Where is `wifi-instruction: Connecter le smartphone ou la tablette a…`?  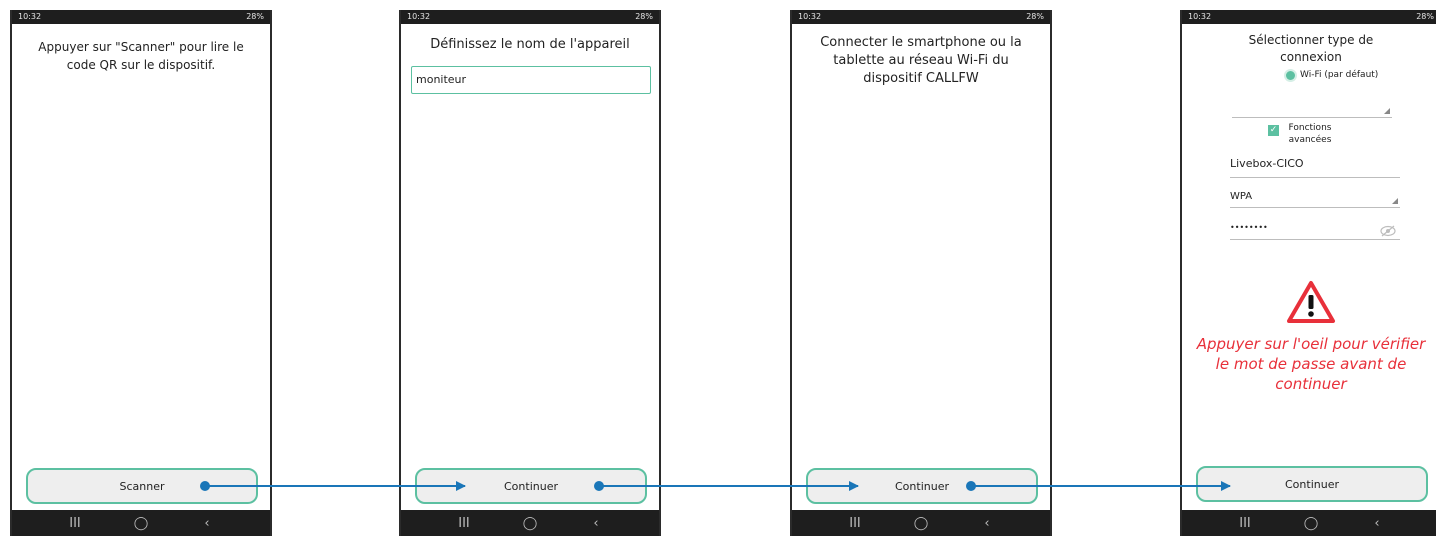
wifi-instruction: Connecter le smartphone ou la tablette a… is located at coordinates (921, 60).